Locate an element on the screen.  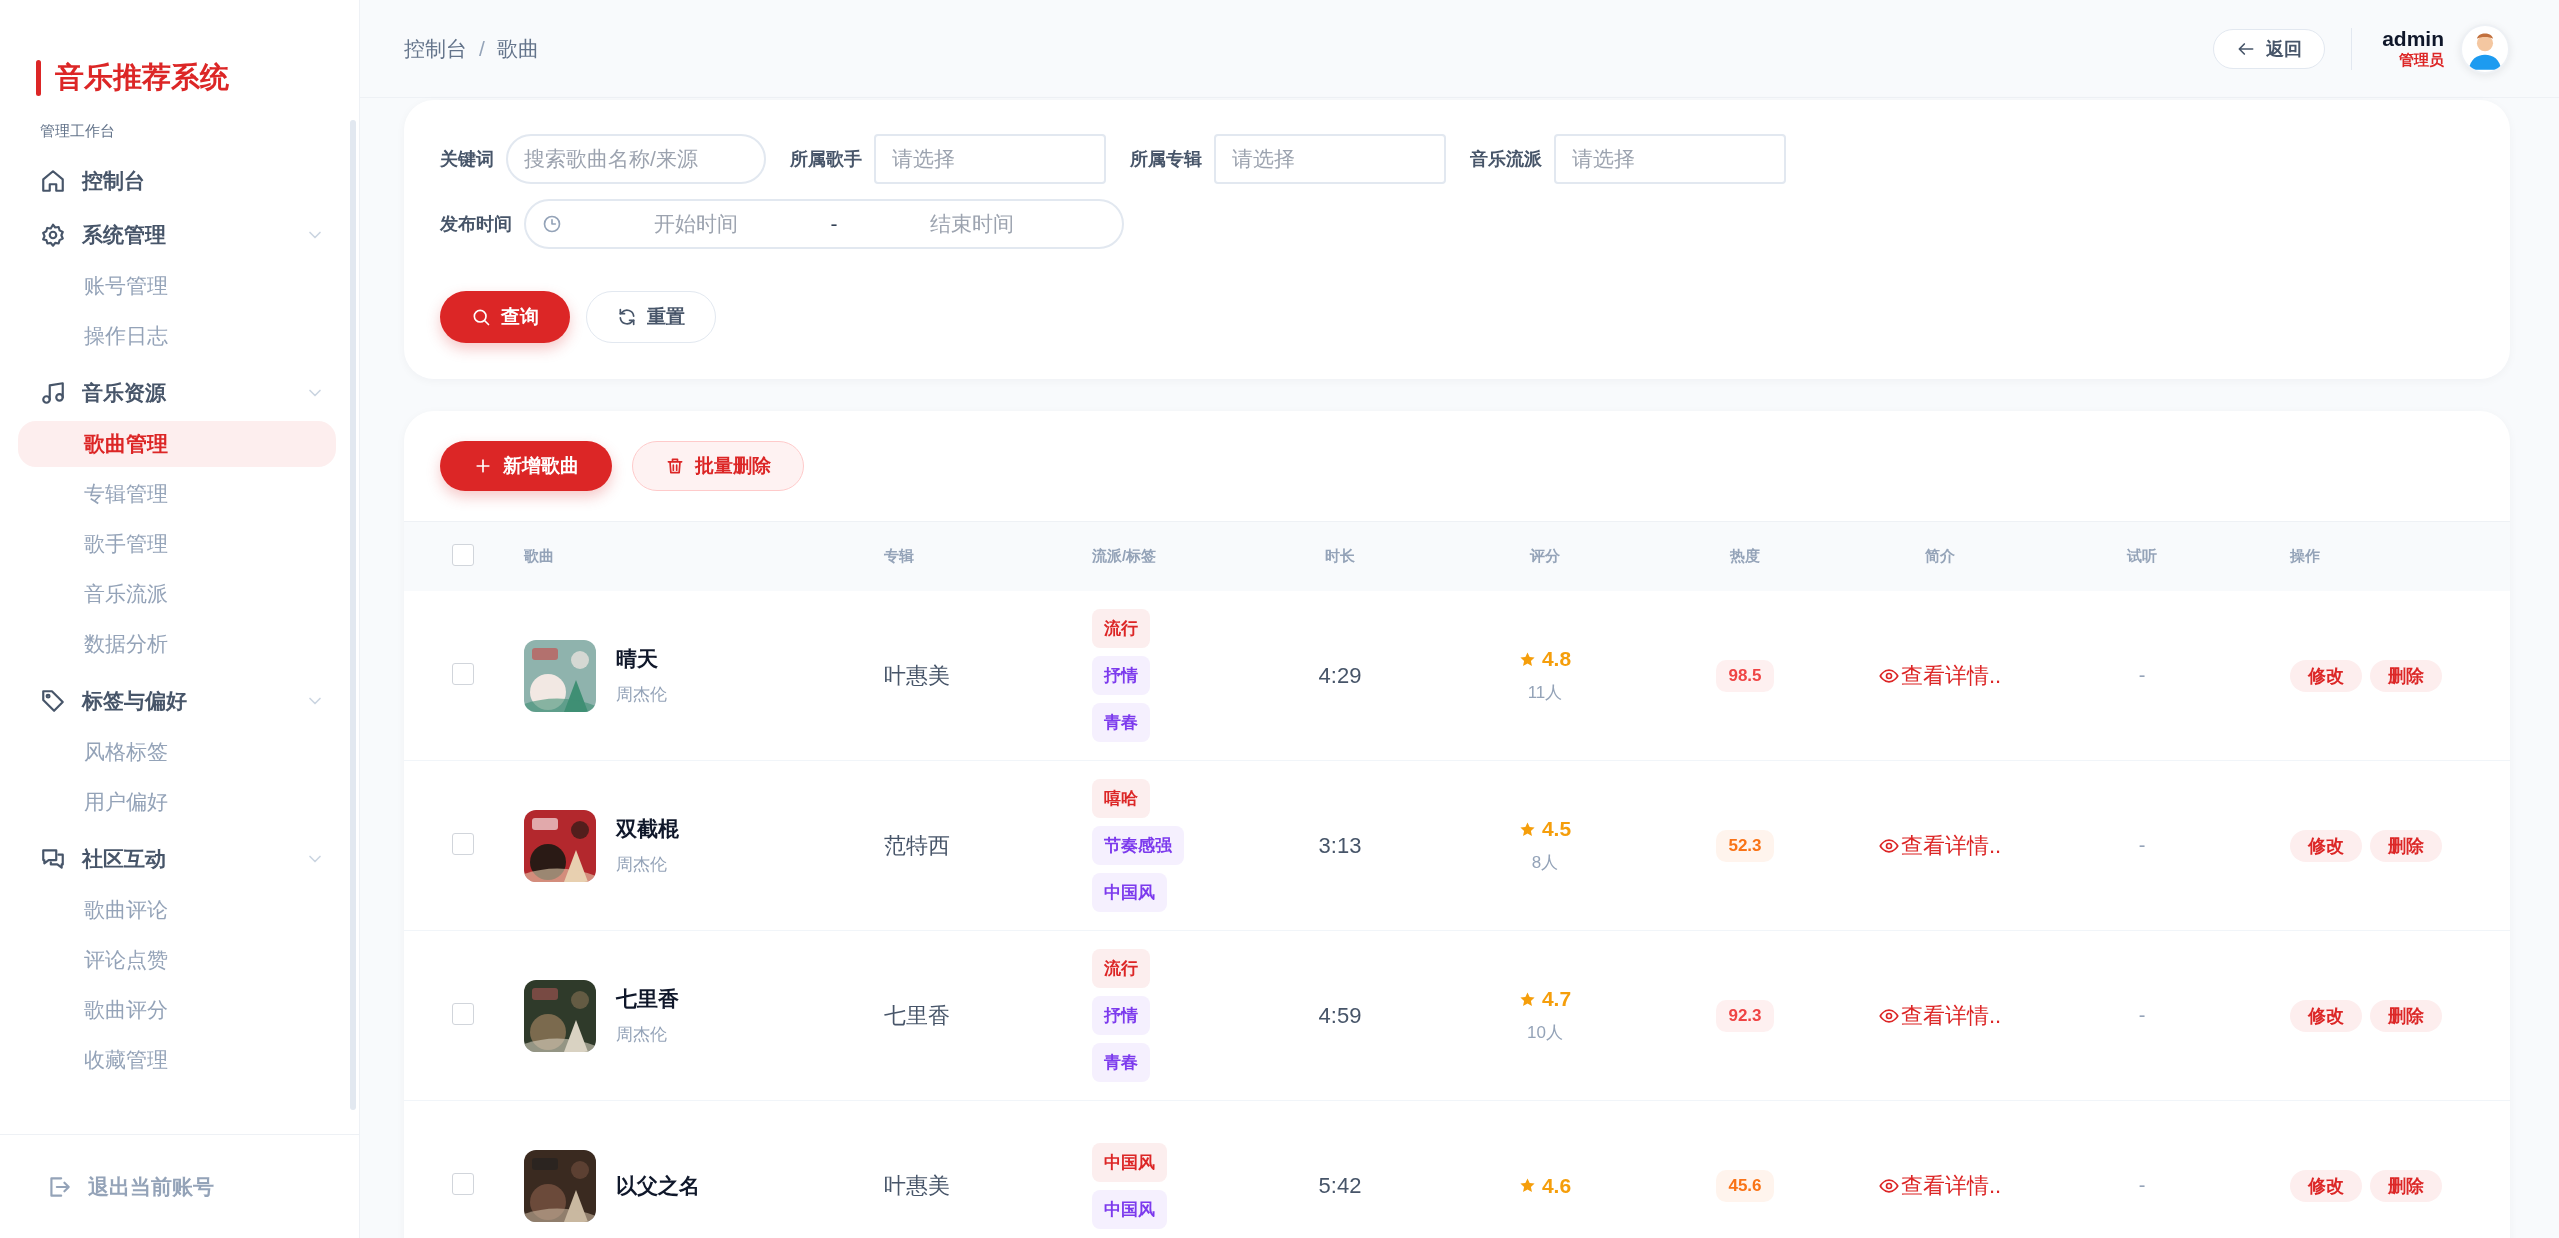
song-title: 以父之名 is located at coordinates (658, 1185).